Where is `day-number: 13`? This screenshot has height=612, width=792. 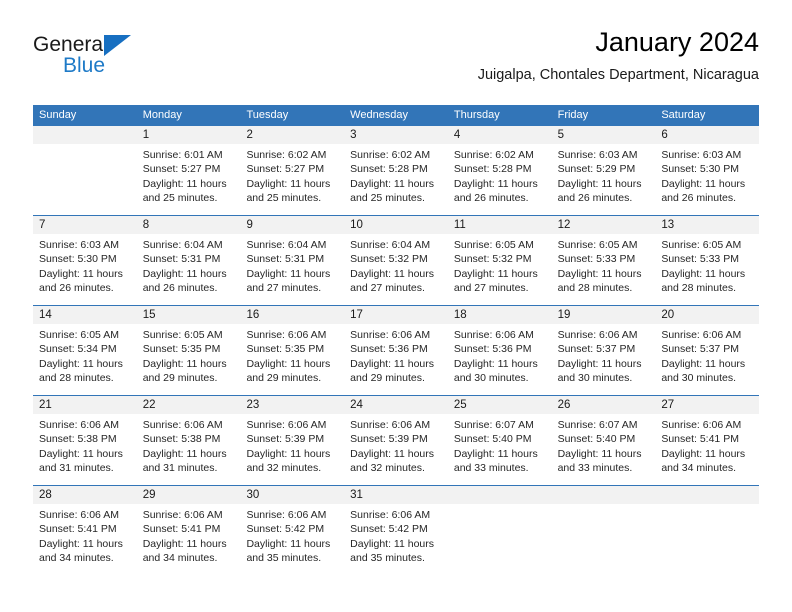
day-number: 13 is located at coordinates (707, 225).